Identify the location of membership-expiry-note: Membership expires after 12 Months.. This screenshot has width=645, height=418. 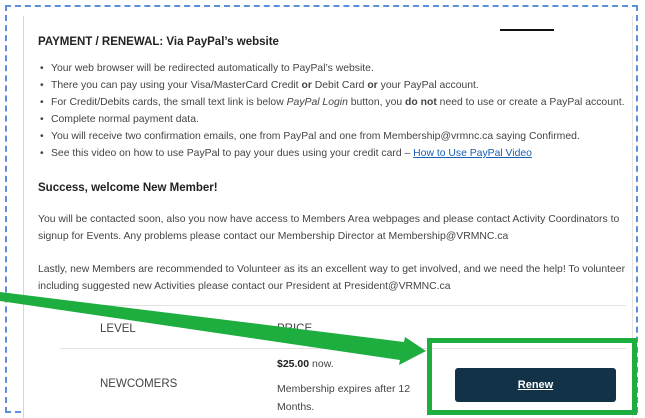
(344, 398).